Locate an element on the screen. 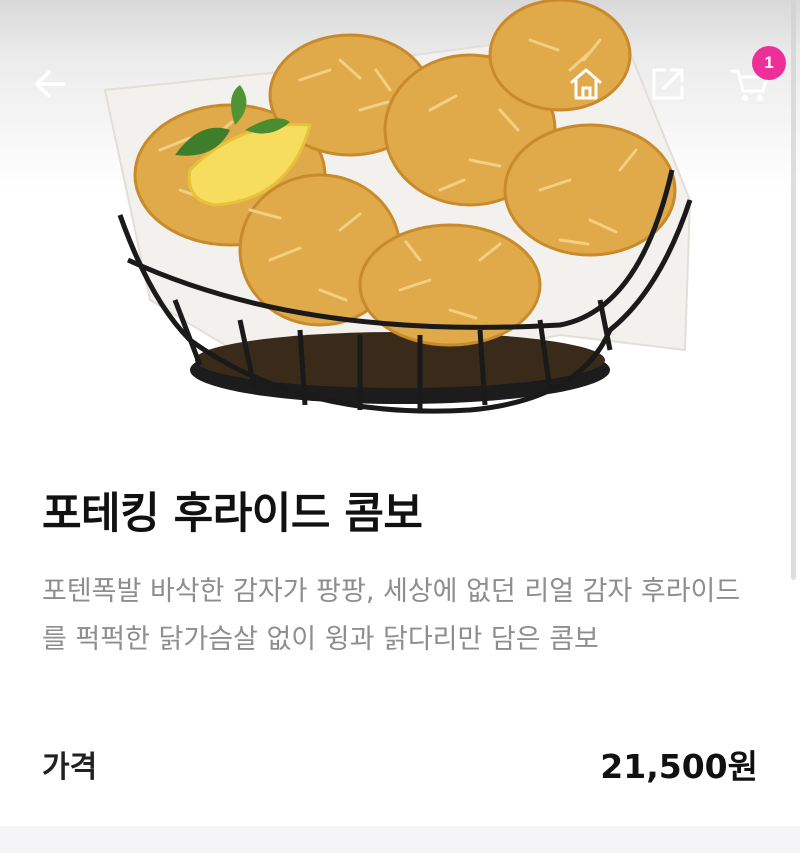 The height and width of the screenshot is (853, 800). share-button is located at coordinates (668, 84).